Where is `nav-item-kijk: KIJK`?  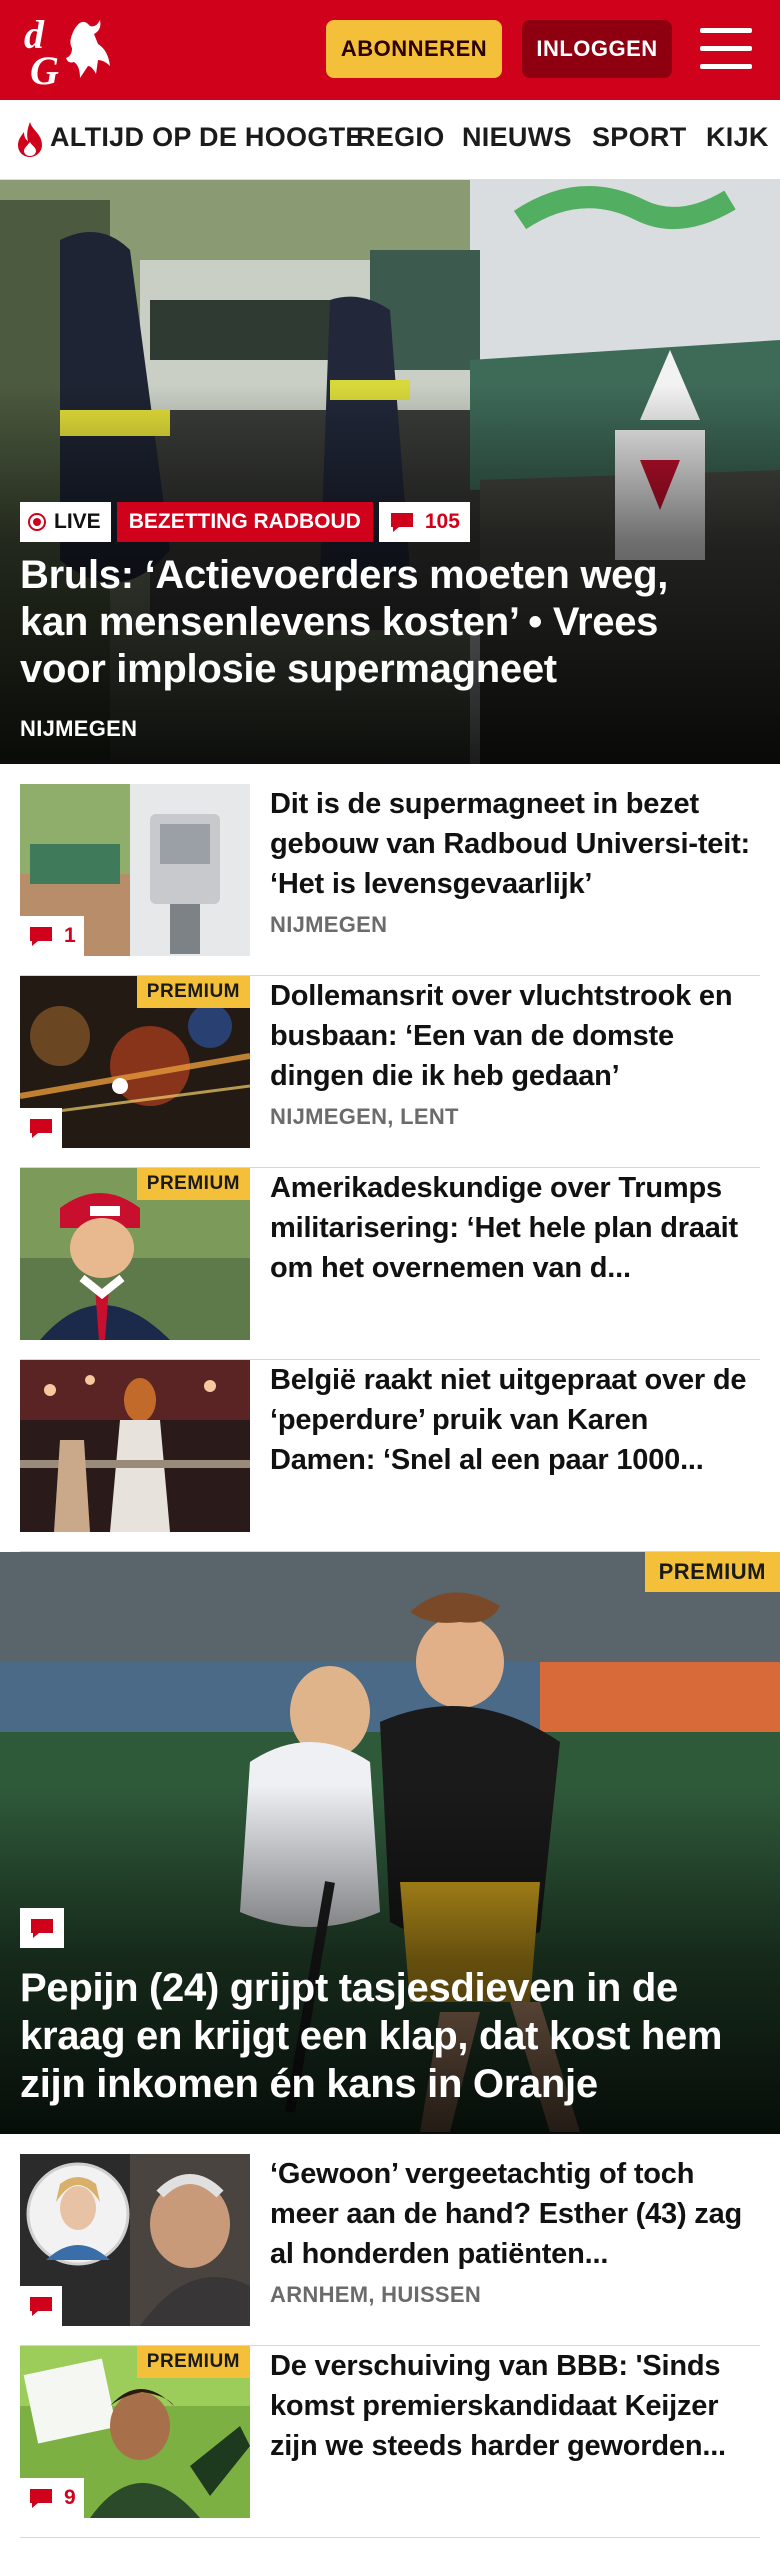
nav-item-kijk: KIJK is located at coordinates (737, 137).